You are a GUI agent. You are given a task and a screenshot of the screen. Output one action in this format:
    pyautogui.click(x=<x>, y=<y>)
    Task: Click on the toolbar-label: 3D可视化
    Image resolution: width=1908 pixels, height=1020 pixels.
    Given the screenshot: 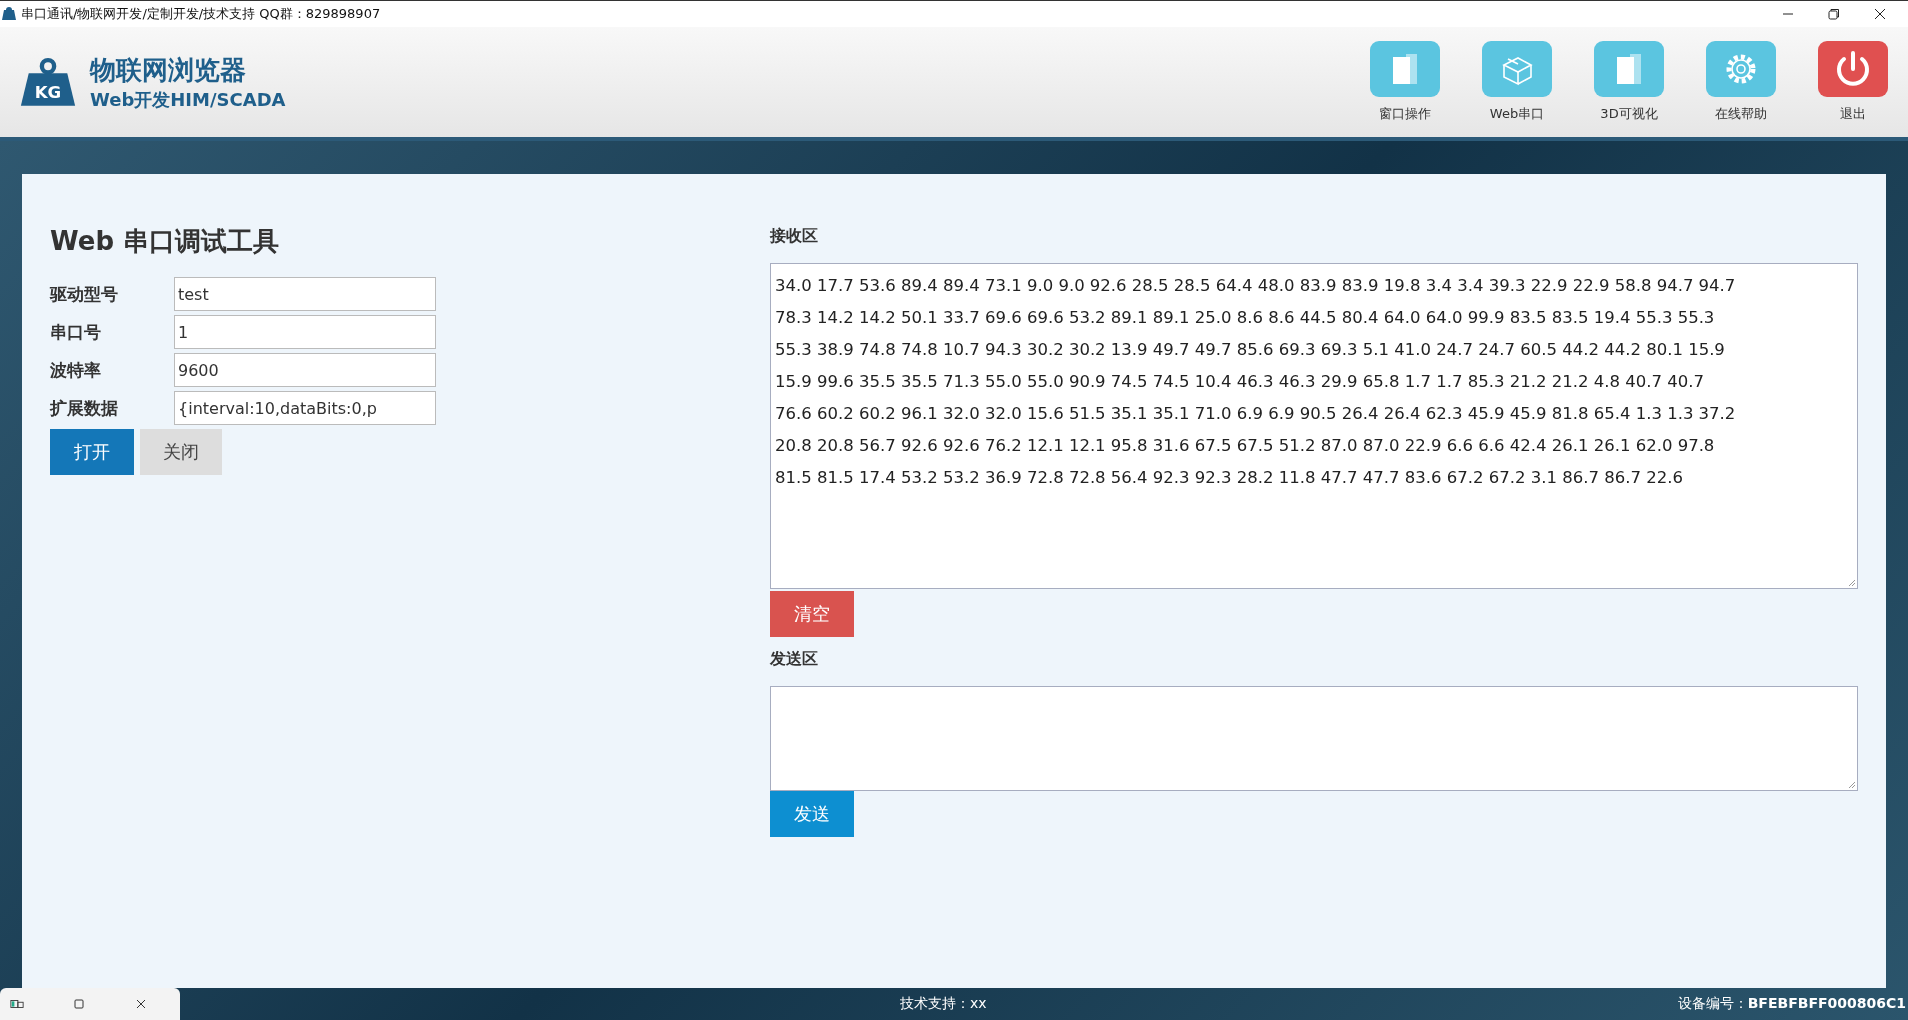 What is the action you would take?
    pyautogui.click(x=1629, y=114)
    